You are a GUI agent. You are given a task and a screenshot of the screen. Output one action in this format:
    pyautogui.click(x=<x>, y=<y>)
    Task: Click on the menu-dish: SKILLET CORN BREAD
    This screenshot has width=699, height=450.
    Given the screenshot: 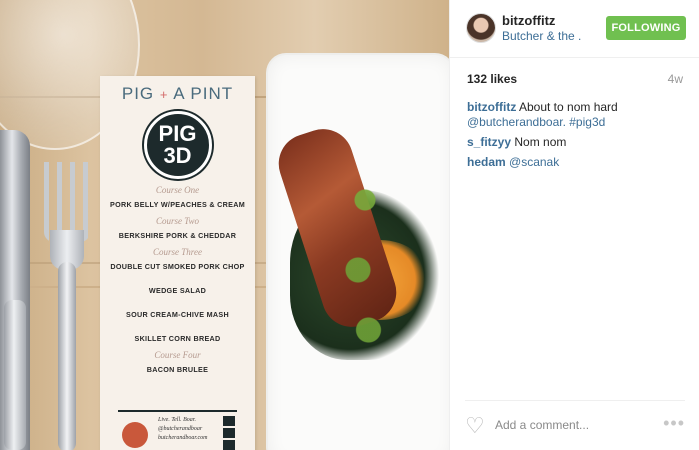 What is the action you would take?
    pyautogui.click(x=177, y=338)
    